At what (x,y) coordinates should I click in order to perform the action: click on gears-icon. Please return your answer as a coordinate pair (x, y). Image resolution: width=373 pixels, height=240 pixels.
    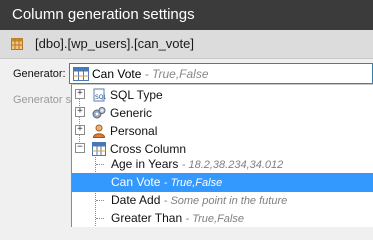
    Looking at the image, I should click on (99, 113).